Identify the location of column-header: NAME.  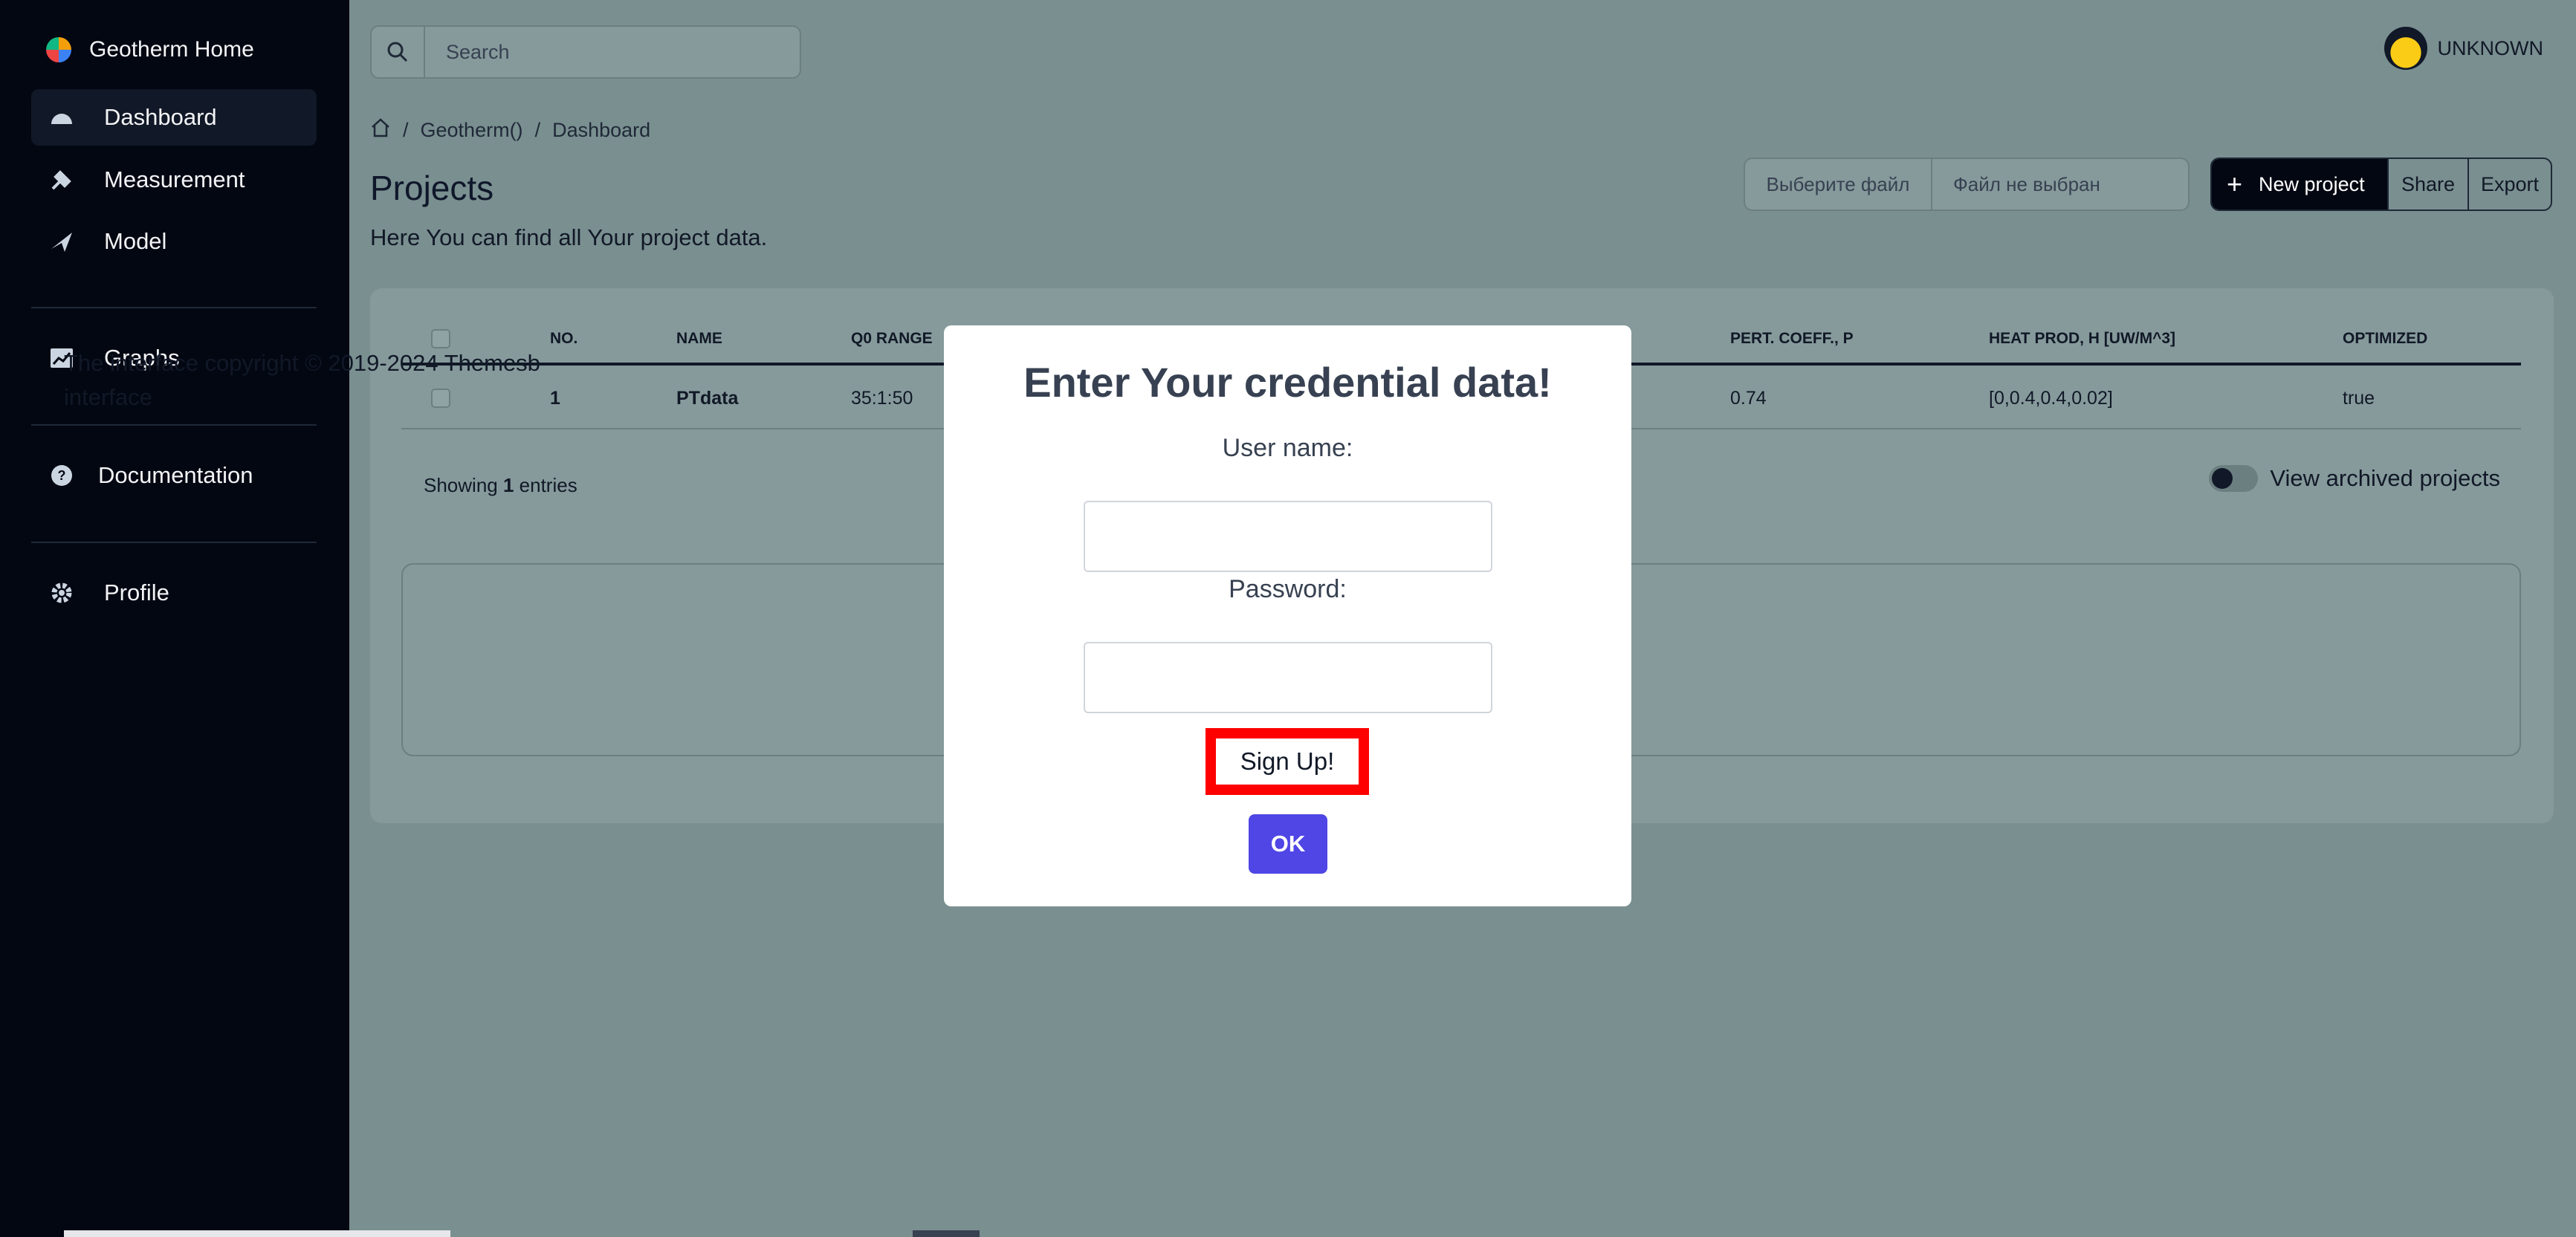
(699, 339).